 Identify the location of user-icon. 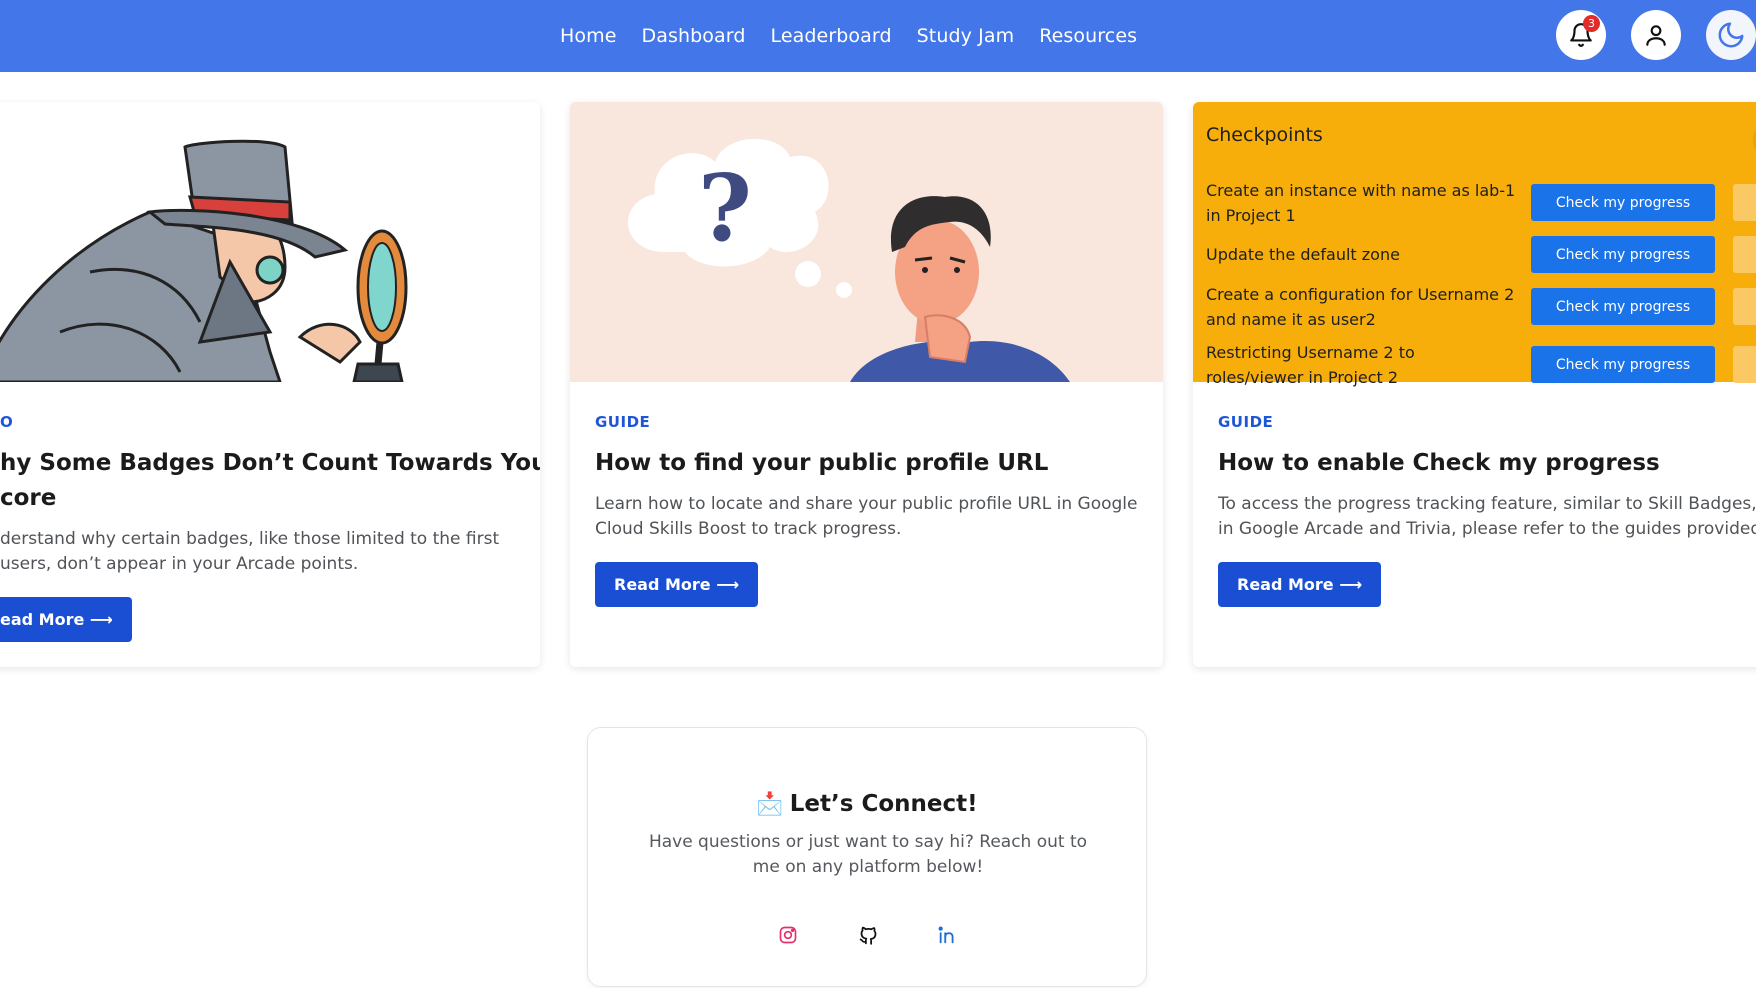
(1656, 35).